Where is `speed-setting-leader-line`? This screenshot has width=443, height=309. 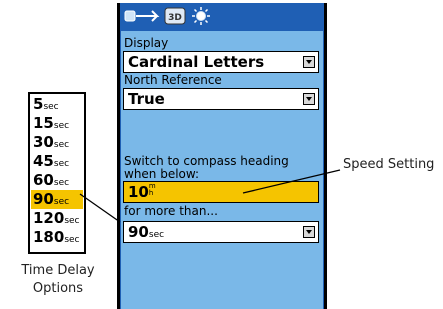
speed-setting-leader-line is located at coordinates (291, 181).